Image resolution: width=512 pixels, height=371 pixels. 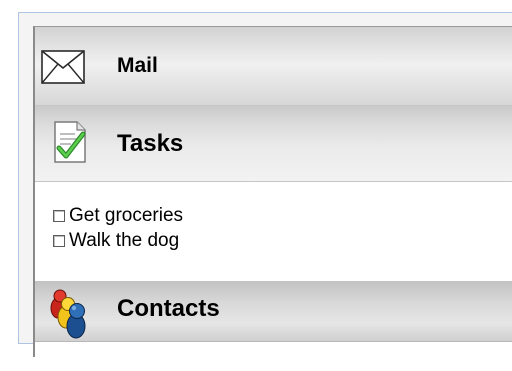 What do you see at coordinates (150, 143) in the screenshot?
I see `tasks-section-label: Tasks` at bounding box center [150, 143].